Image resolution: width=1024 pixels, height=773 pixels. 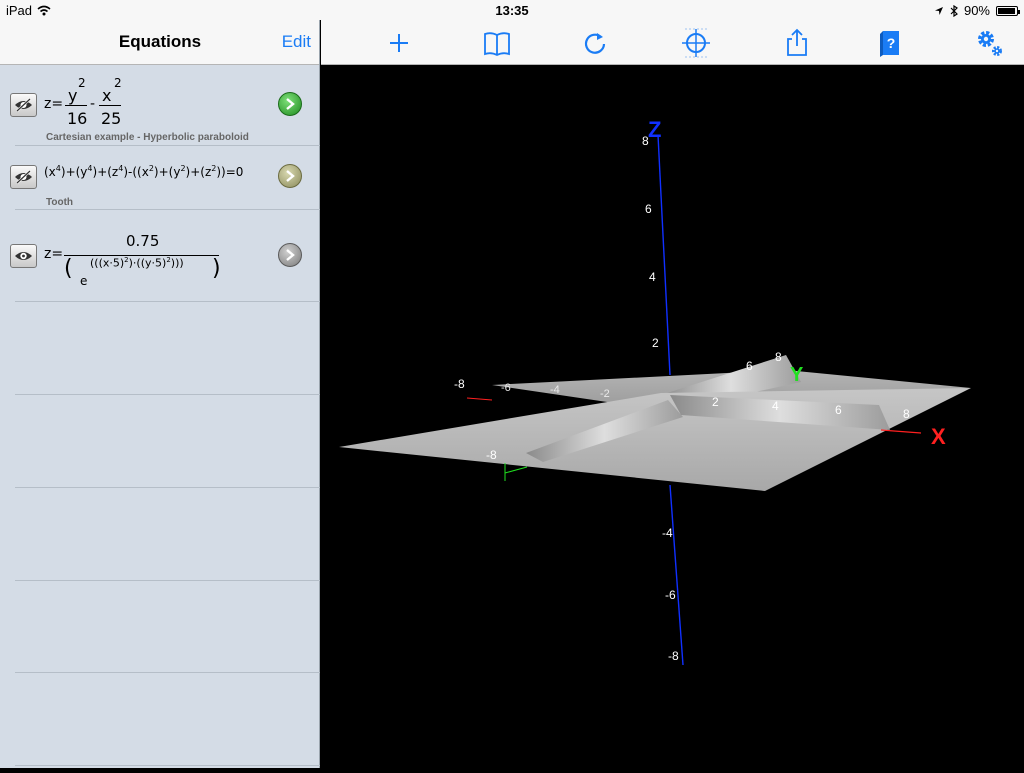 I want to click on equation-formula: z= y 2 16 - x 2 25, so click(x=83, y=102).